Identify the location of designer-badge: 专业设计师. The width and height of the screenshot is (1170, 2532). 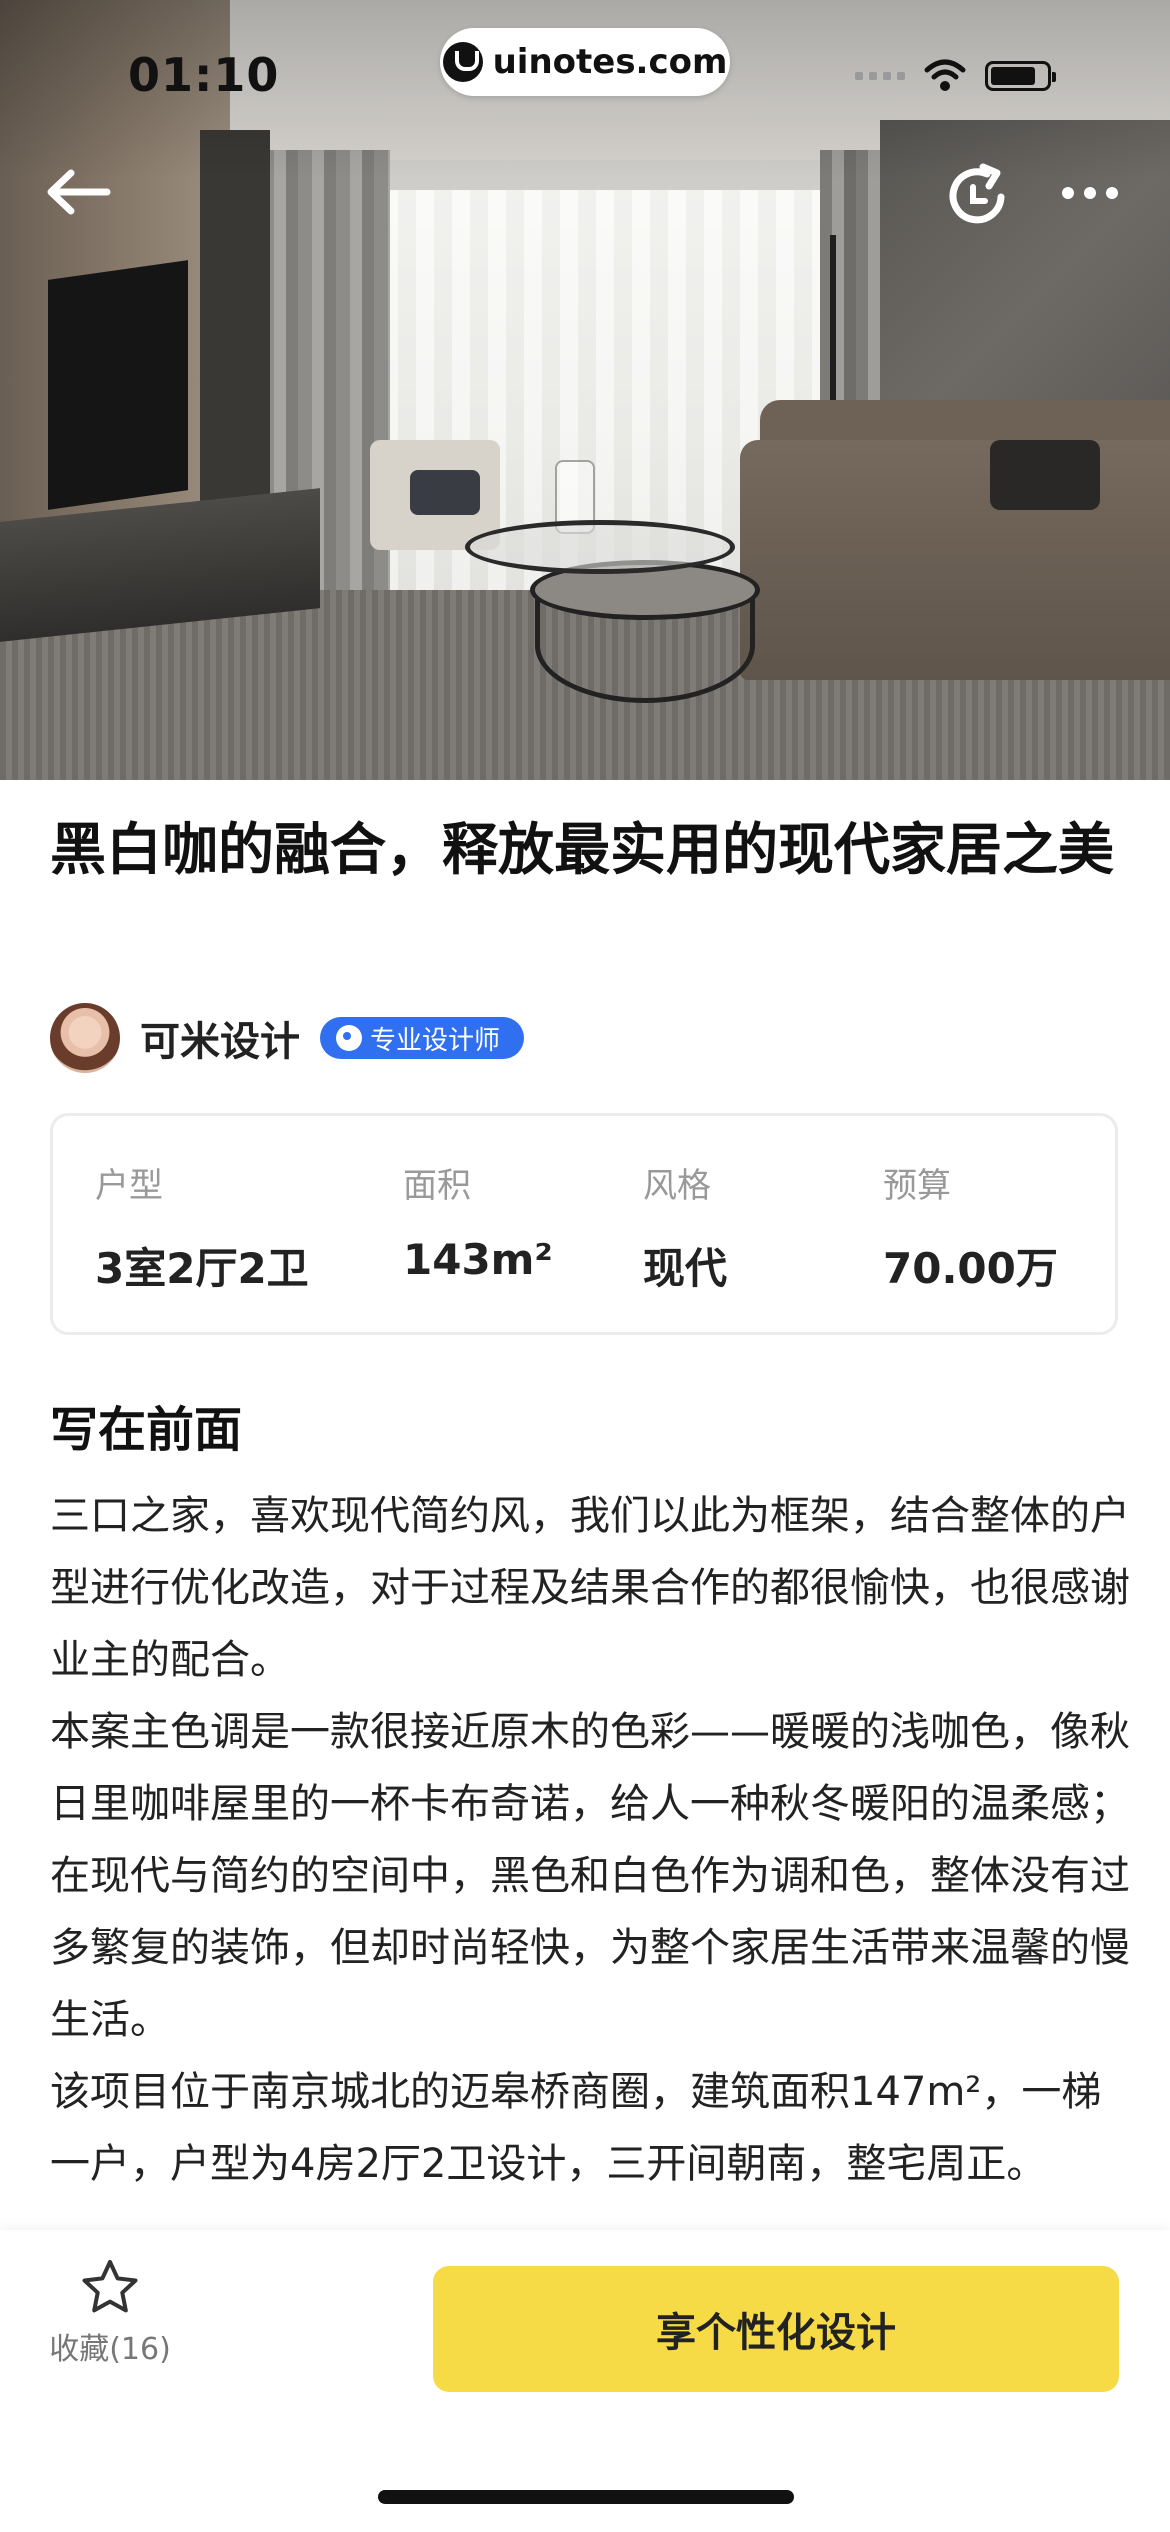
(422, 1038).